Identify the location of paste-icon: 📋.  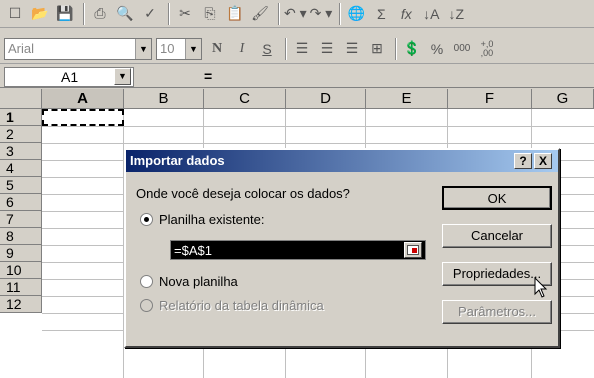
(235, 14).